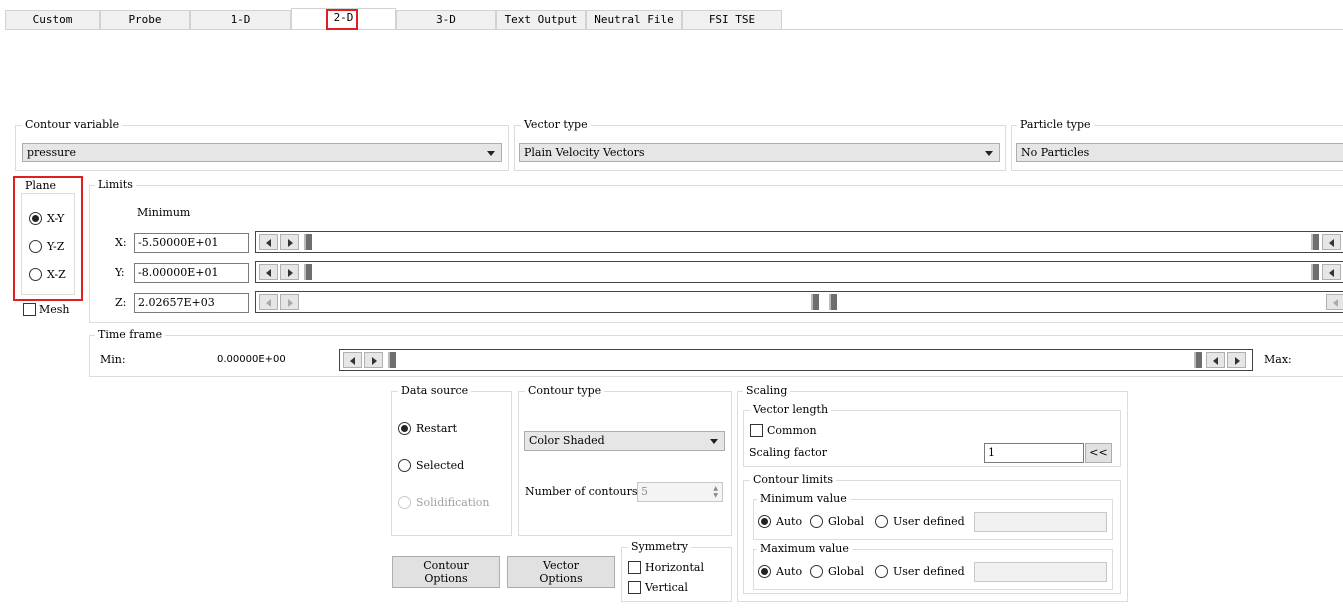 The width and height of the screenshot is (1343, 609). I want to click on limits-x-label: X:, so click(121, 242).